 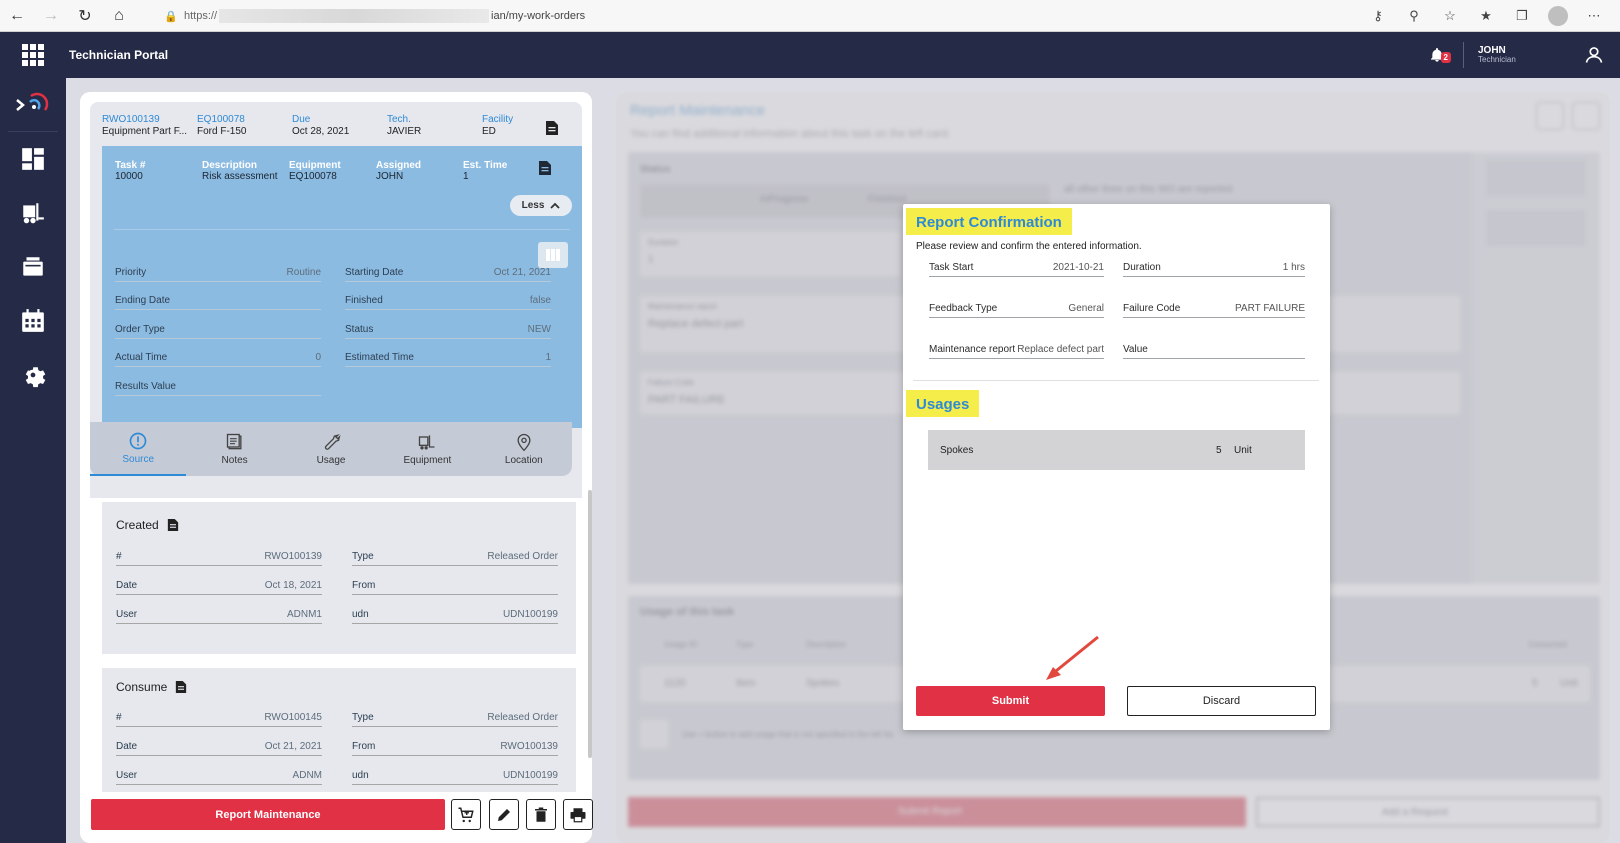 I want to click on consume-type-field: Type Released Order, so click(x=455, y=718).